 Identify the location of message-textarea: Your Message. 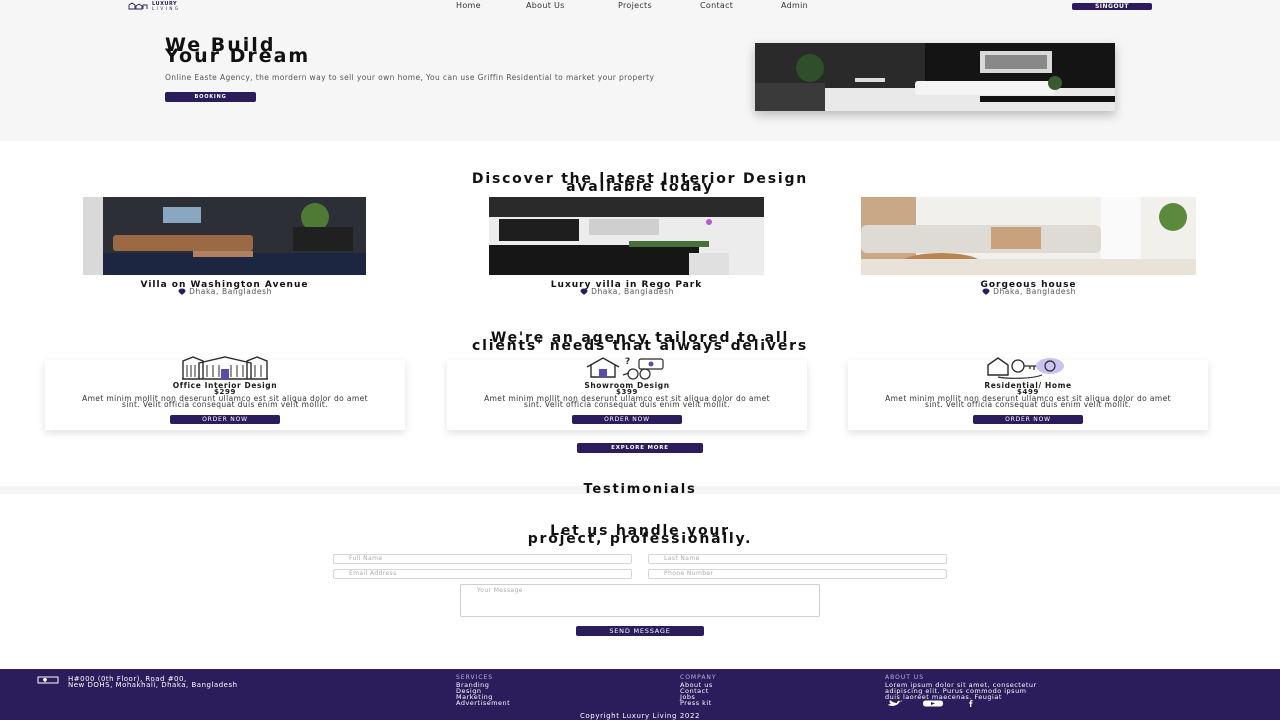
(640, 600).